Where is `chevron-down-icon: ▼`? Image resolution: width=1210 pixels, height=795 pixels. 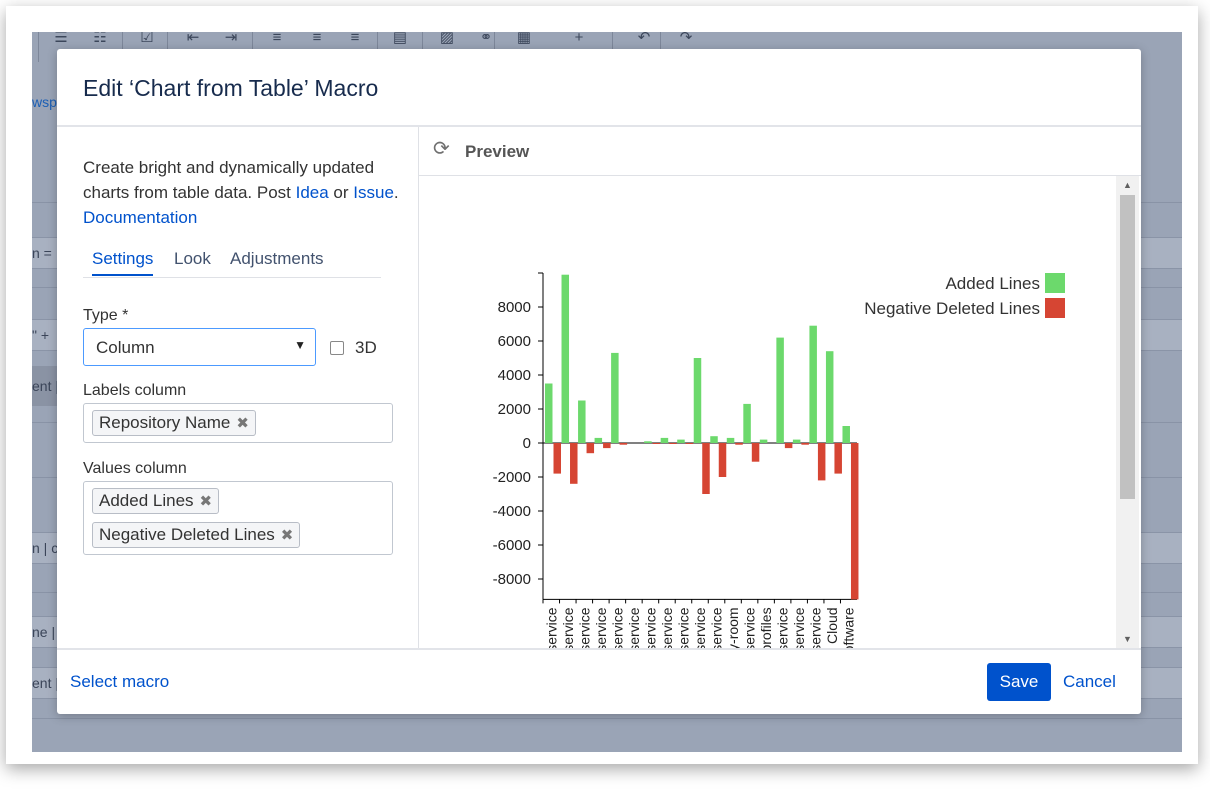
chevron-down-icon: ▼ is located at coordinates (300, 345).